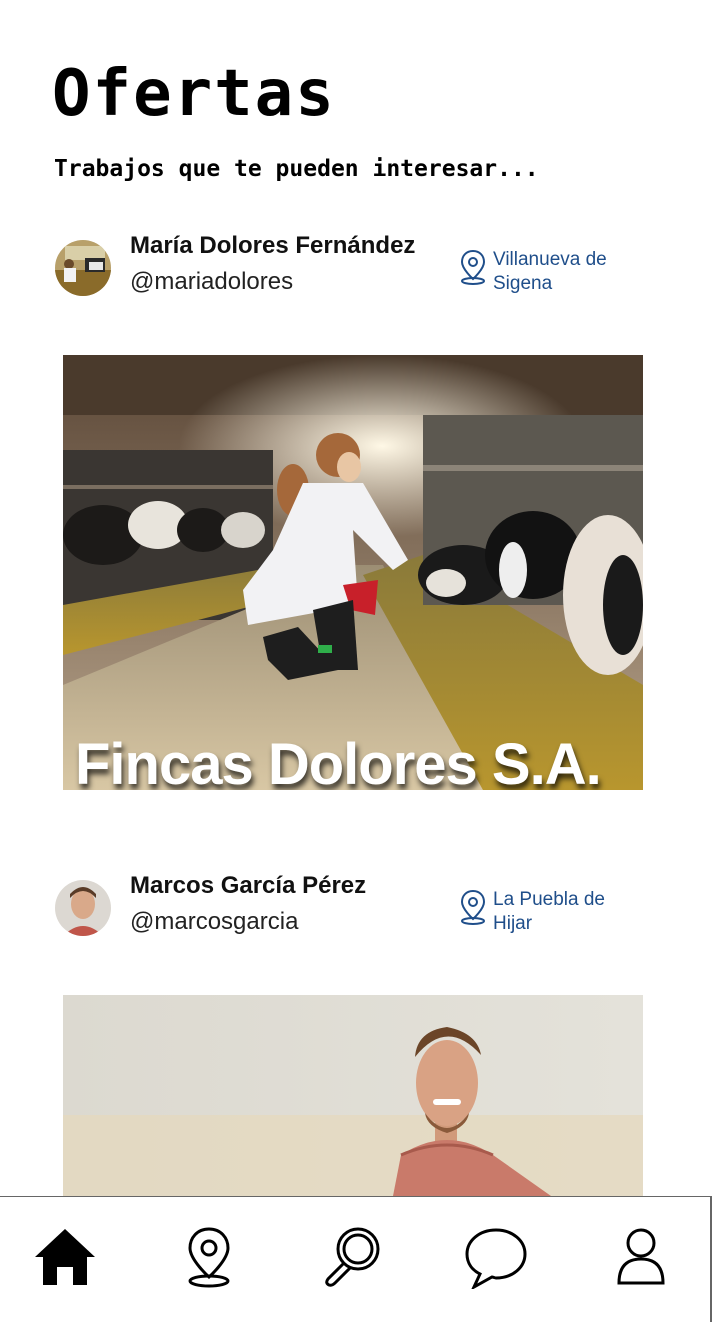  I want to click on location: Villanueva de Sigena, so click(558, 273).